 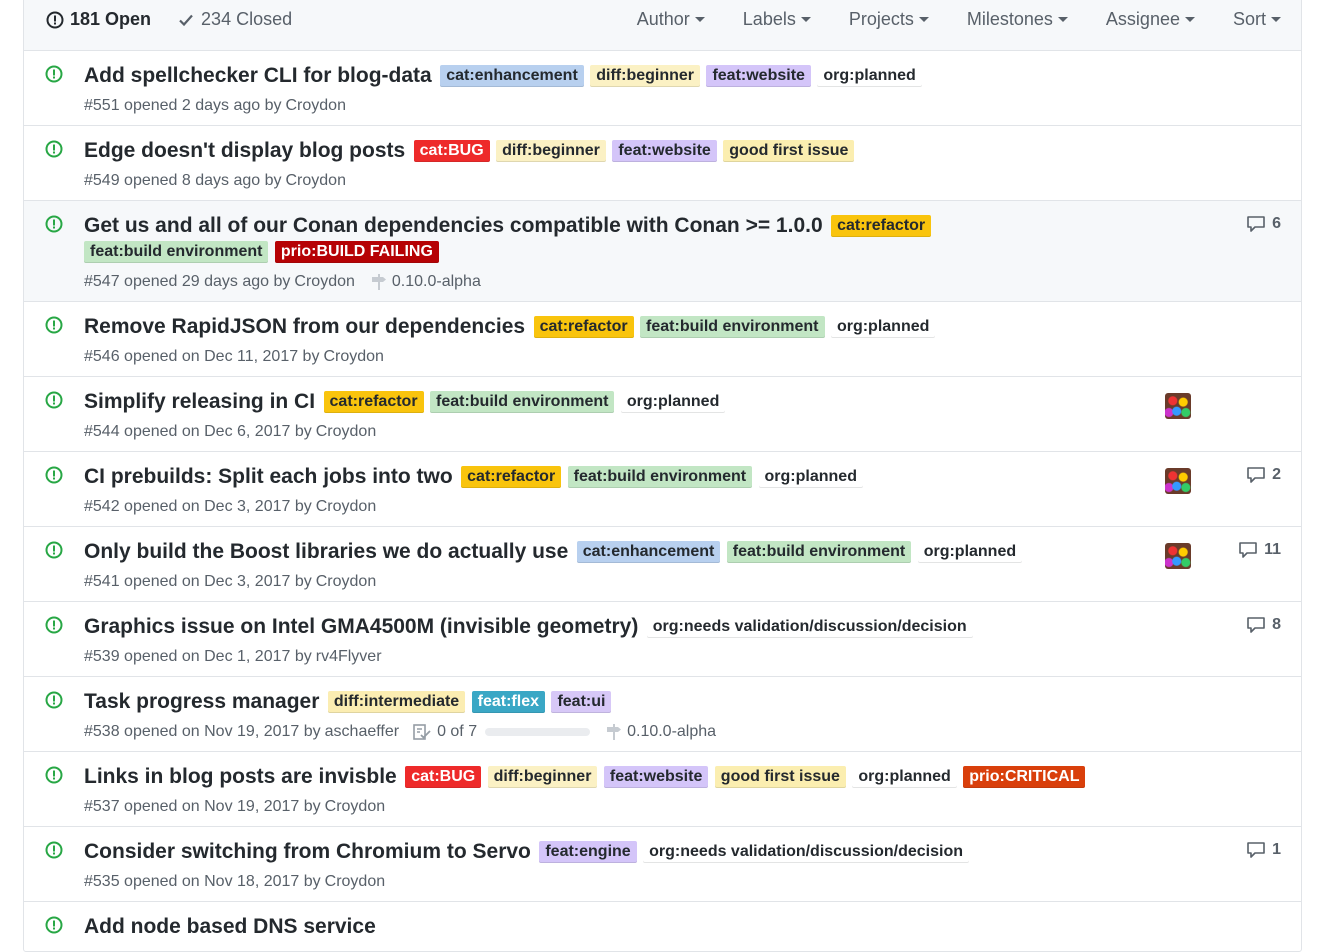 What do you see at coordinates (538, 732) in the screenshot?
I see `task-progress-bar` at bounding box center [538, 732].